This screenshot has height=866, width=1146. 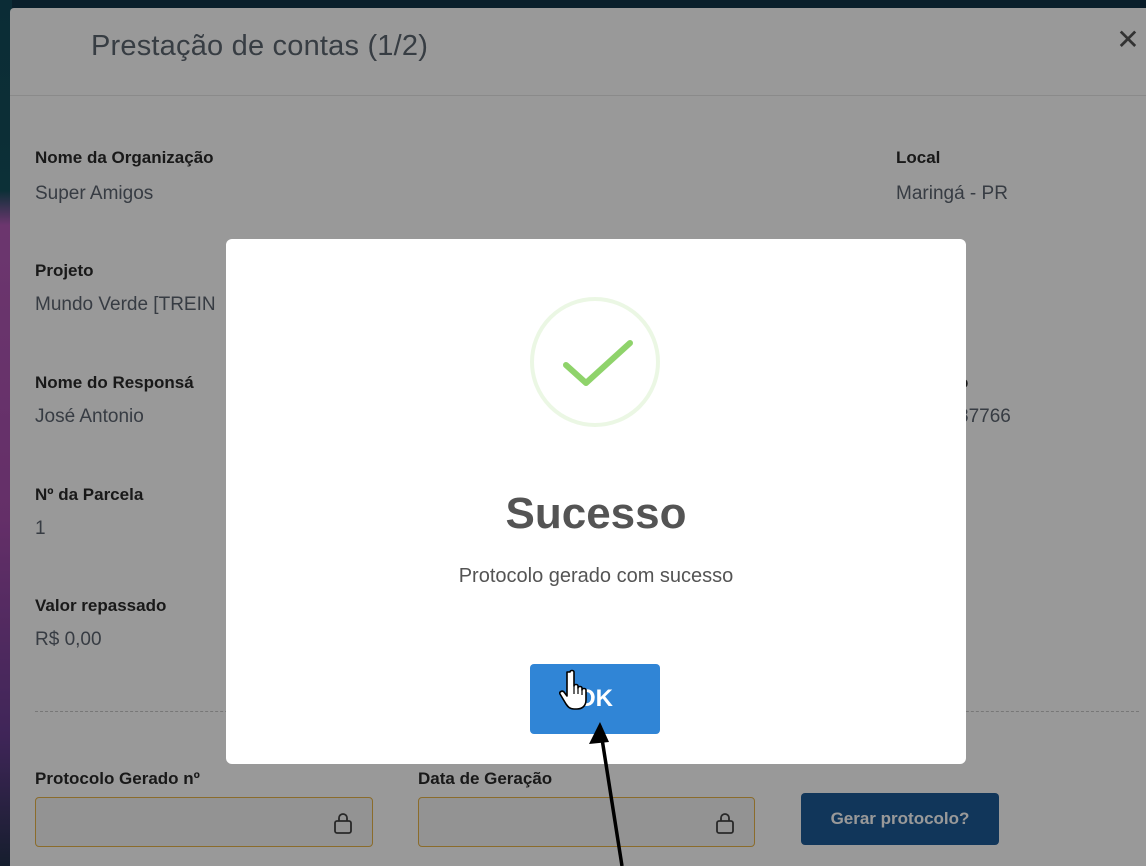 What do you see at coordinates (596, 576) in the screenshot?
I see `modal-message: Protocolo gerado com sucesso` at bounding box center [596, 576].